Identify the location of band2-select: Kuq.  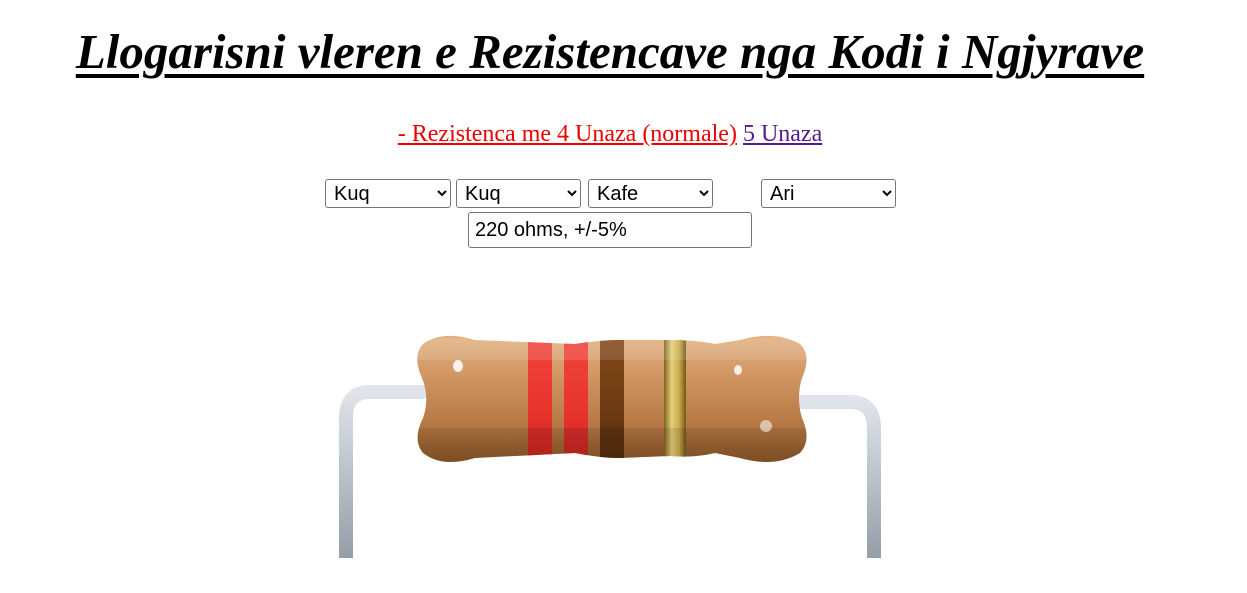
(518, 193).